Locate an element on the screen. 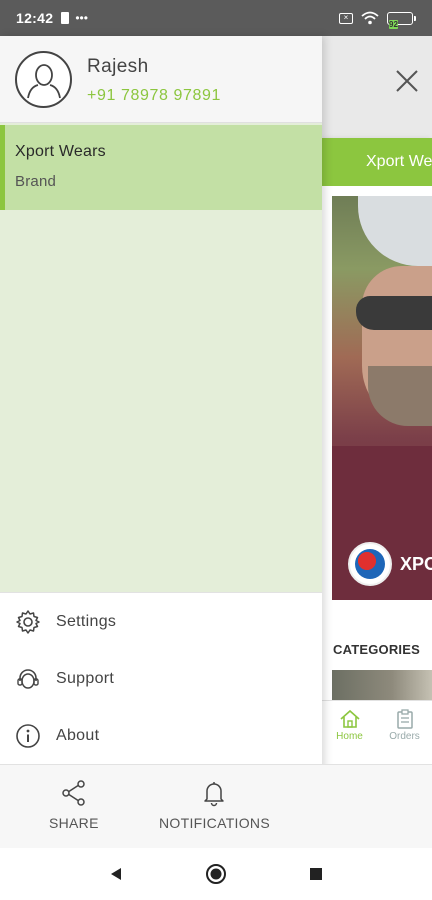  share-button: SHARE is located at coordinates (74, 805).